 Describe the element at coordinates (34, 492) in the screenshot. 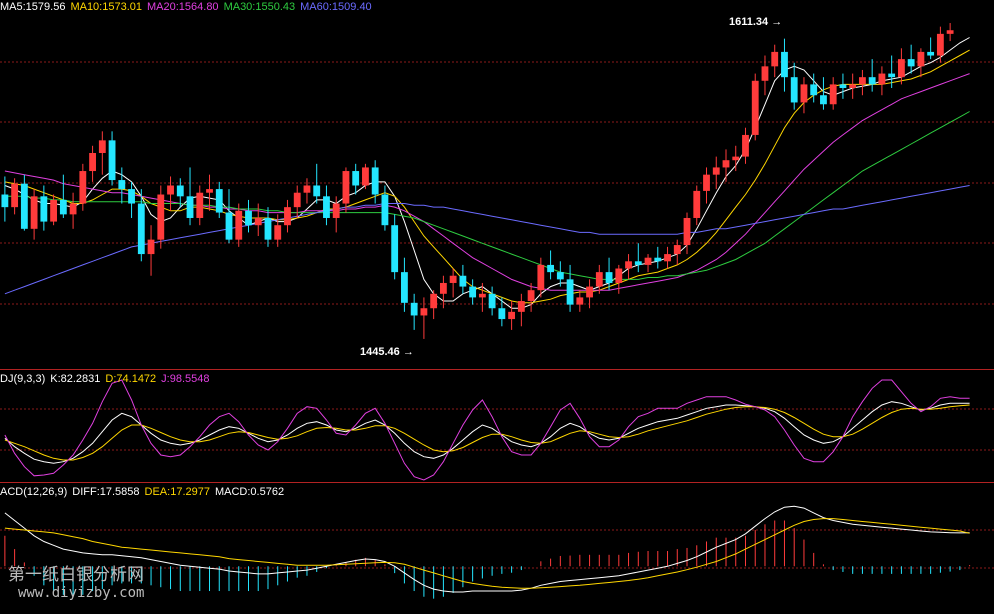

I see `legend-item: ACD(12,26,9)` at that location.